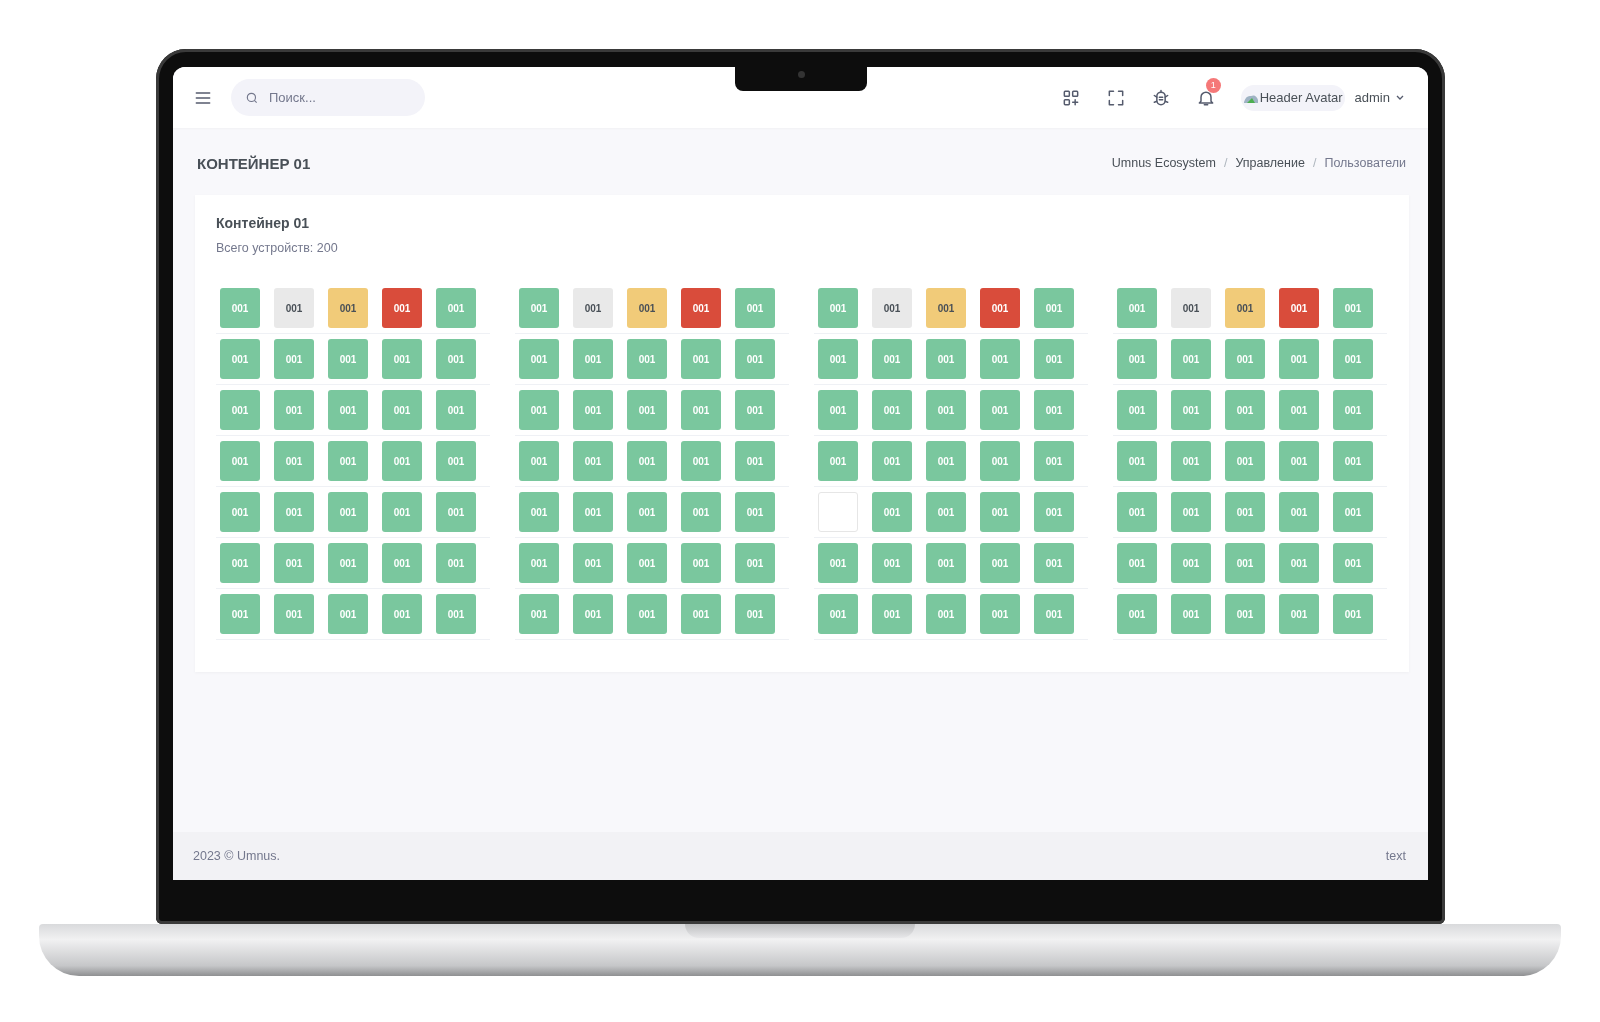 This screenshot has width=1600, height=1022. Describe the element at coordinates (1292, 97) in the screenshot. I see `avatar-alt-text: Header Avatar` at that location.